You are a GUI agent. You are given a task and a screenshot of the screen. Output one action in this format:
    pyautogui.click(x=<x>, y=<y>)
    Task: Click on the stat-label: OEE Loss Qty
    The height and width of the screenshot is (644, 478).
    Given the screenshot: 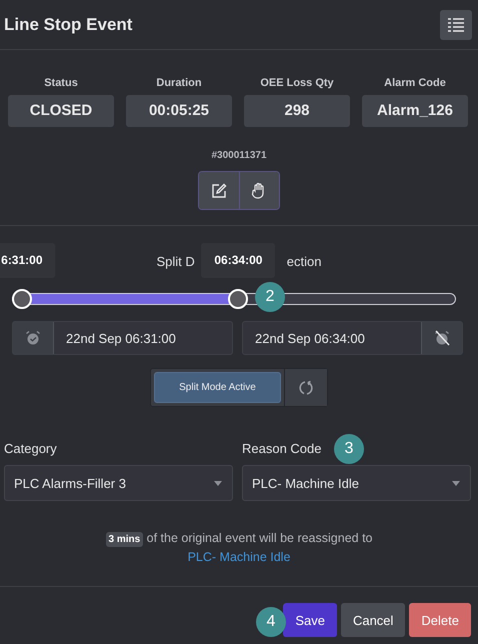 What is the action you would take?
    pyautogui.click(x=297, y=83)
    